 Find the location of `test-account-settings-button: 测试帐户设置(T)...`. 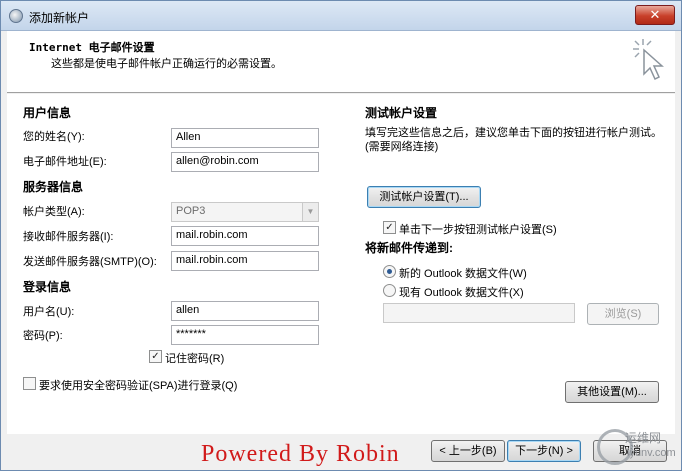

test-account-settings-button: 测试帐户设置(T)... is located at coordinates (424, 197).